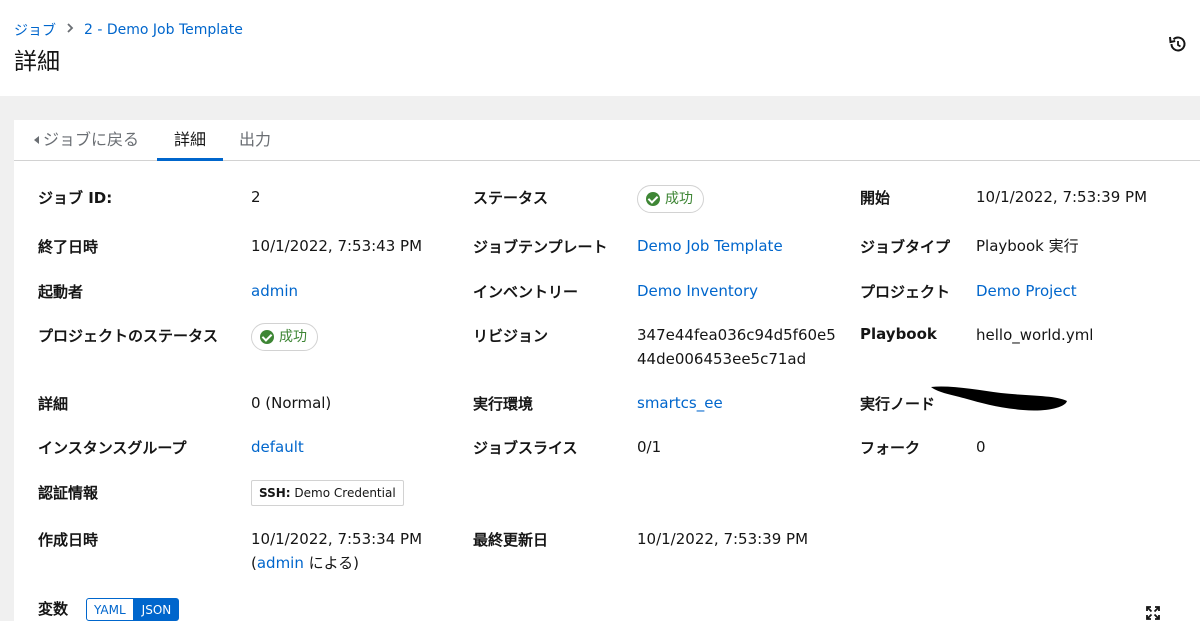 Image resolution: width=1200 pixels, height=621 pixels. What do you see at coordinates (53, 609) in the screenshot?
I see `variables-label: 変数` at bounding box center [53, 609].